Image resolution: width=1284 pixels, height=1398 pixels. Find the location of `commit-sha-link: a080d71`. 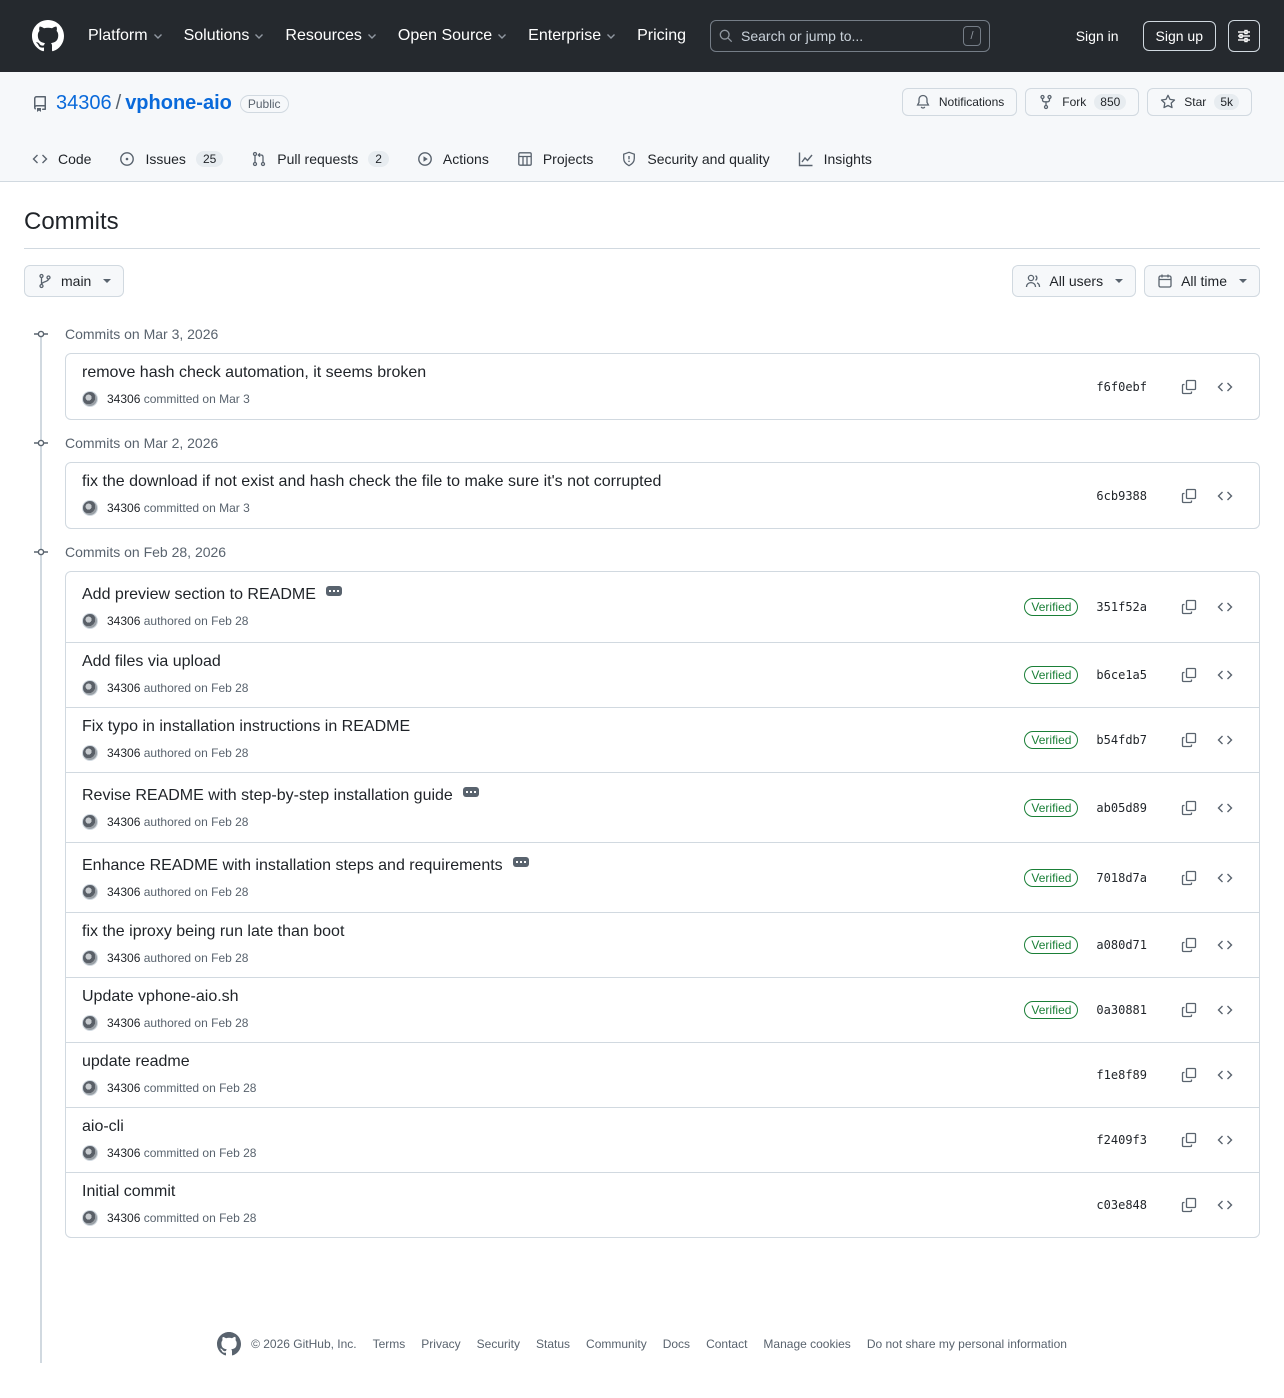

commit-sha-link: a080d71 is located at coordinates (1121, 945).